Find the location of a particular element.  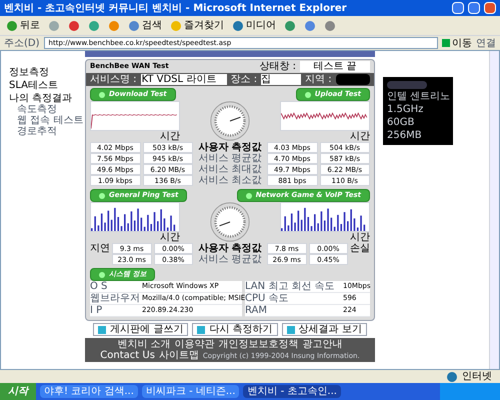

close-button is located at coordinates (490, 8).